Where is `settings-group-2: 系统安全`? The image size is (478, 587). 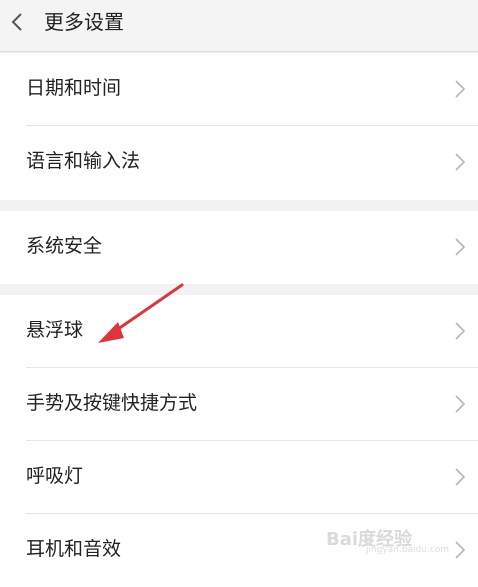 settings-group-2: 系统安全 is located at coordinates (239, 247).